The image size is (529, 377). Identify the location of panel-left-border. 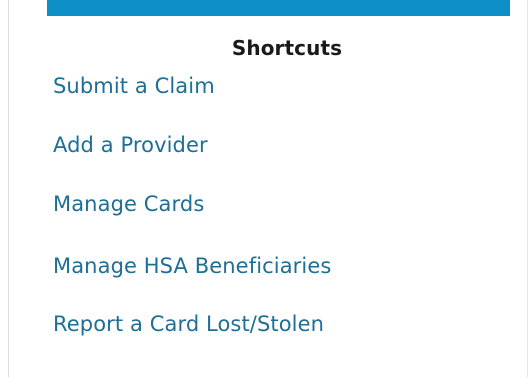
(8, 188).